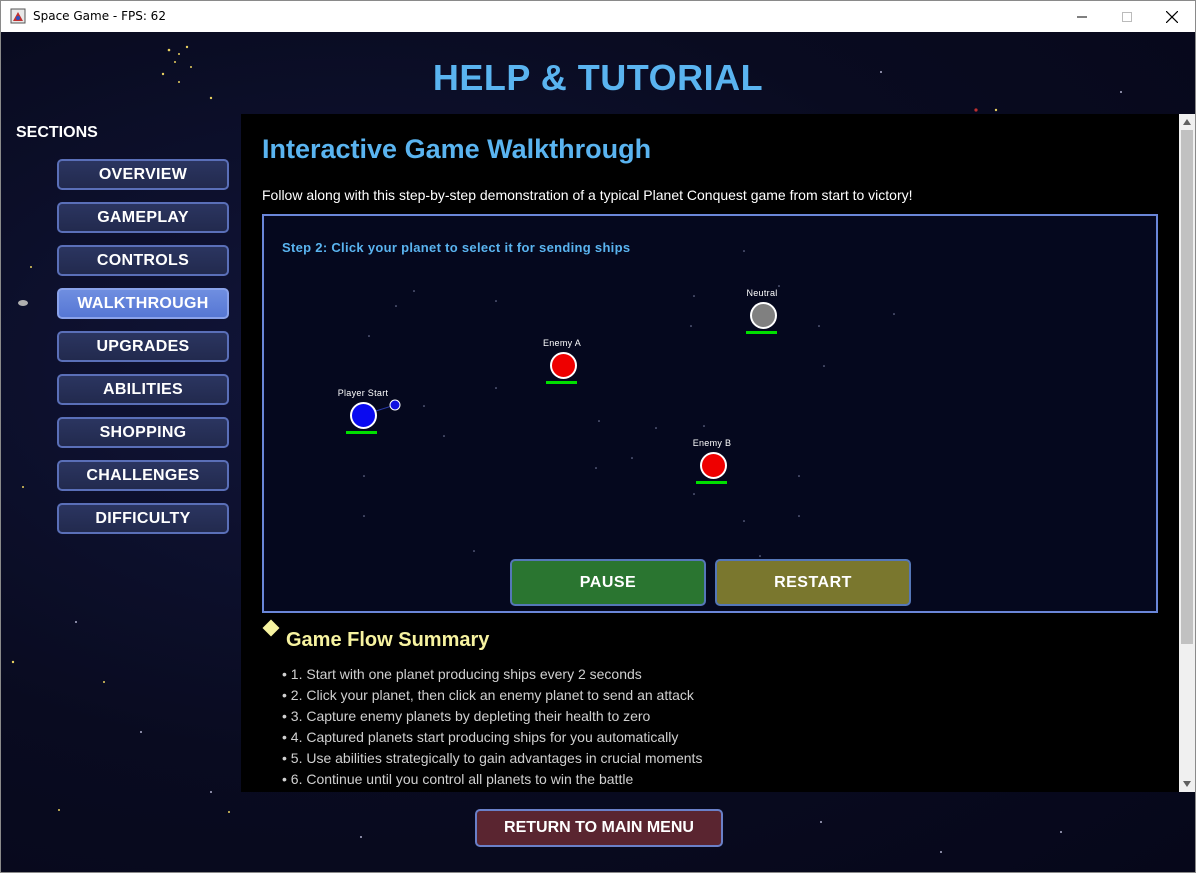  Describe the element at coordinates (143, 389) in the screenshot. I see `nav-abilities-button: ABILITIES` at that location.